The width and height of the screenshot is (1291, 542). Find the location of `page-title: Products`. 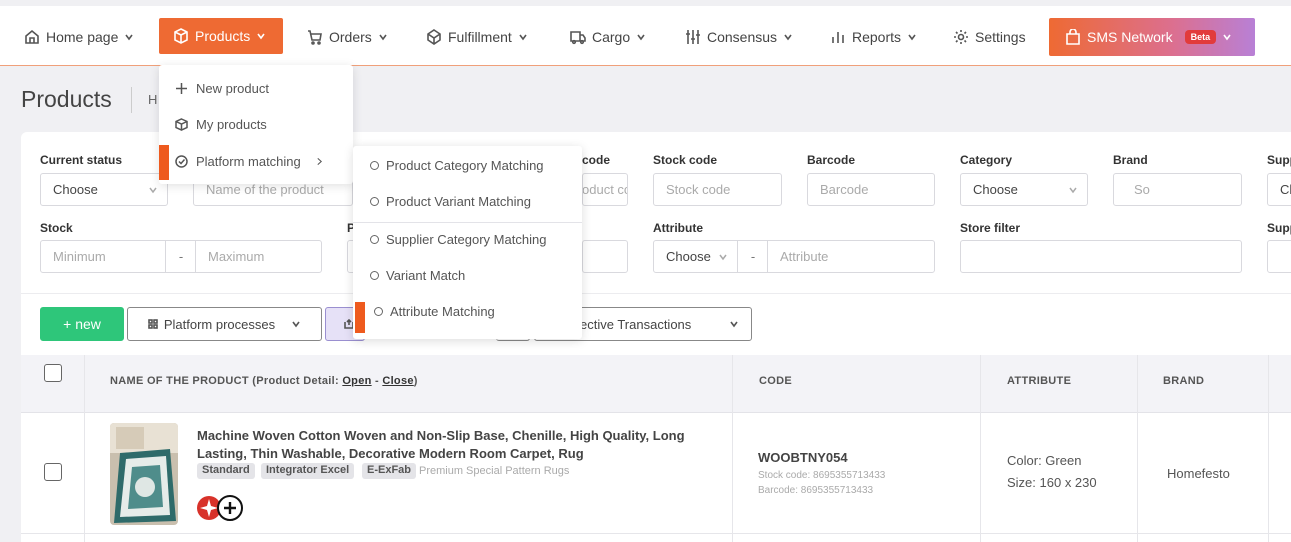

page-title: Products is located at coordinates (66, 99).